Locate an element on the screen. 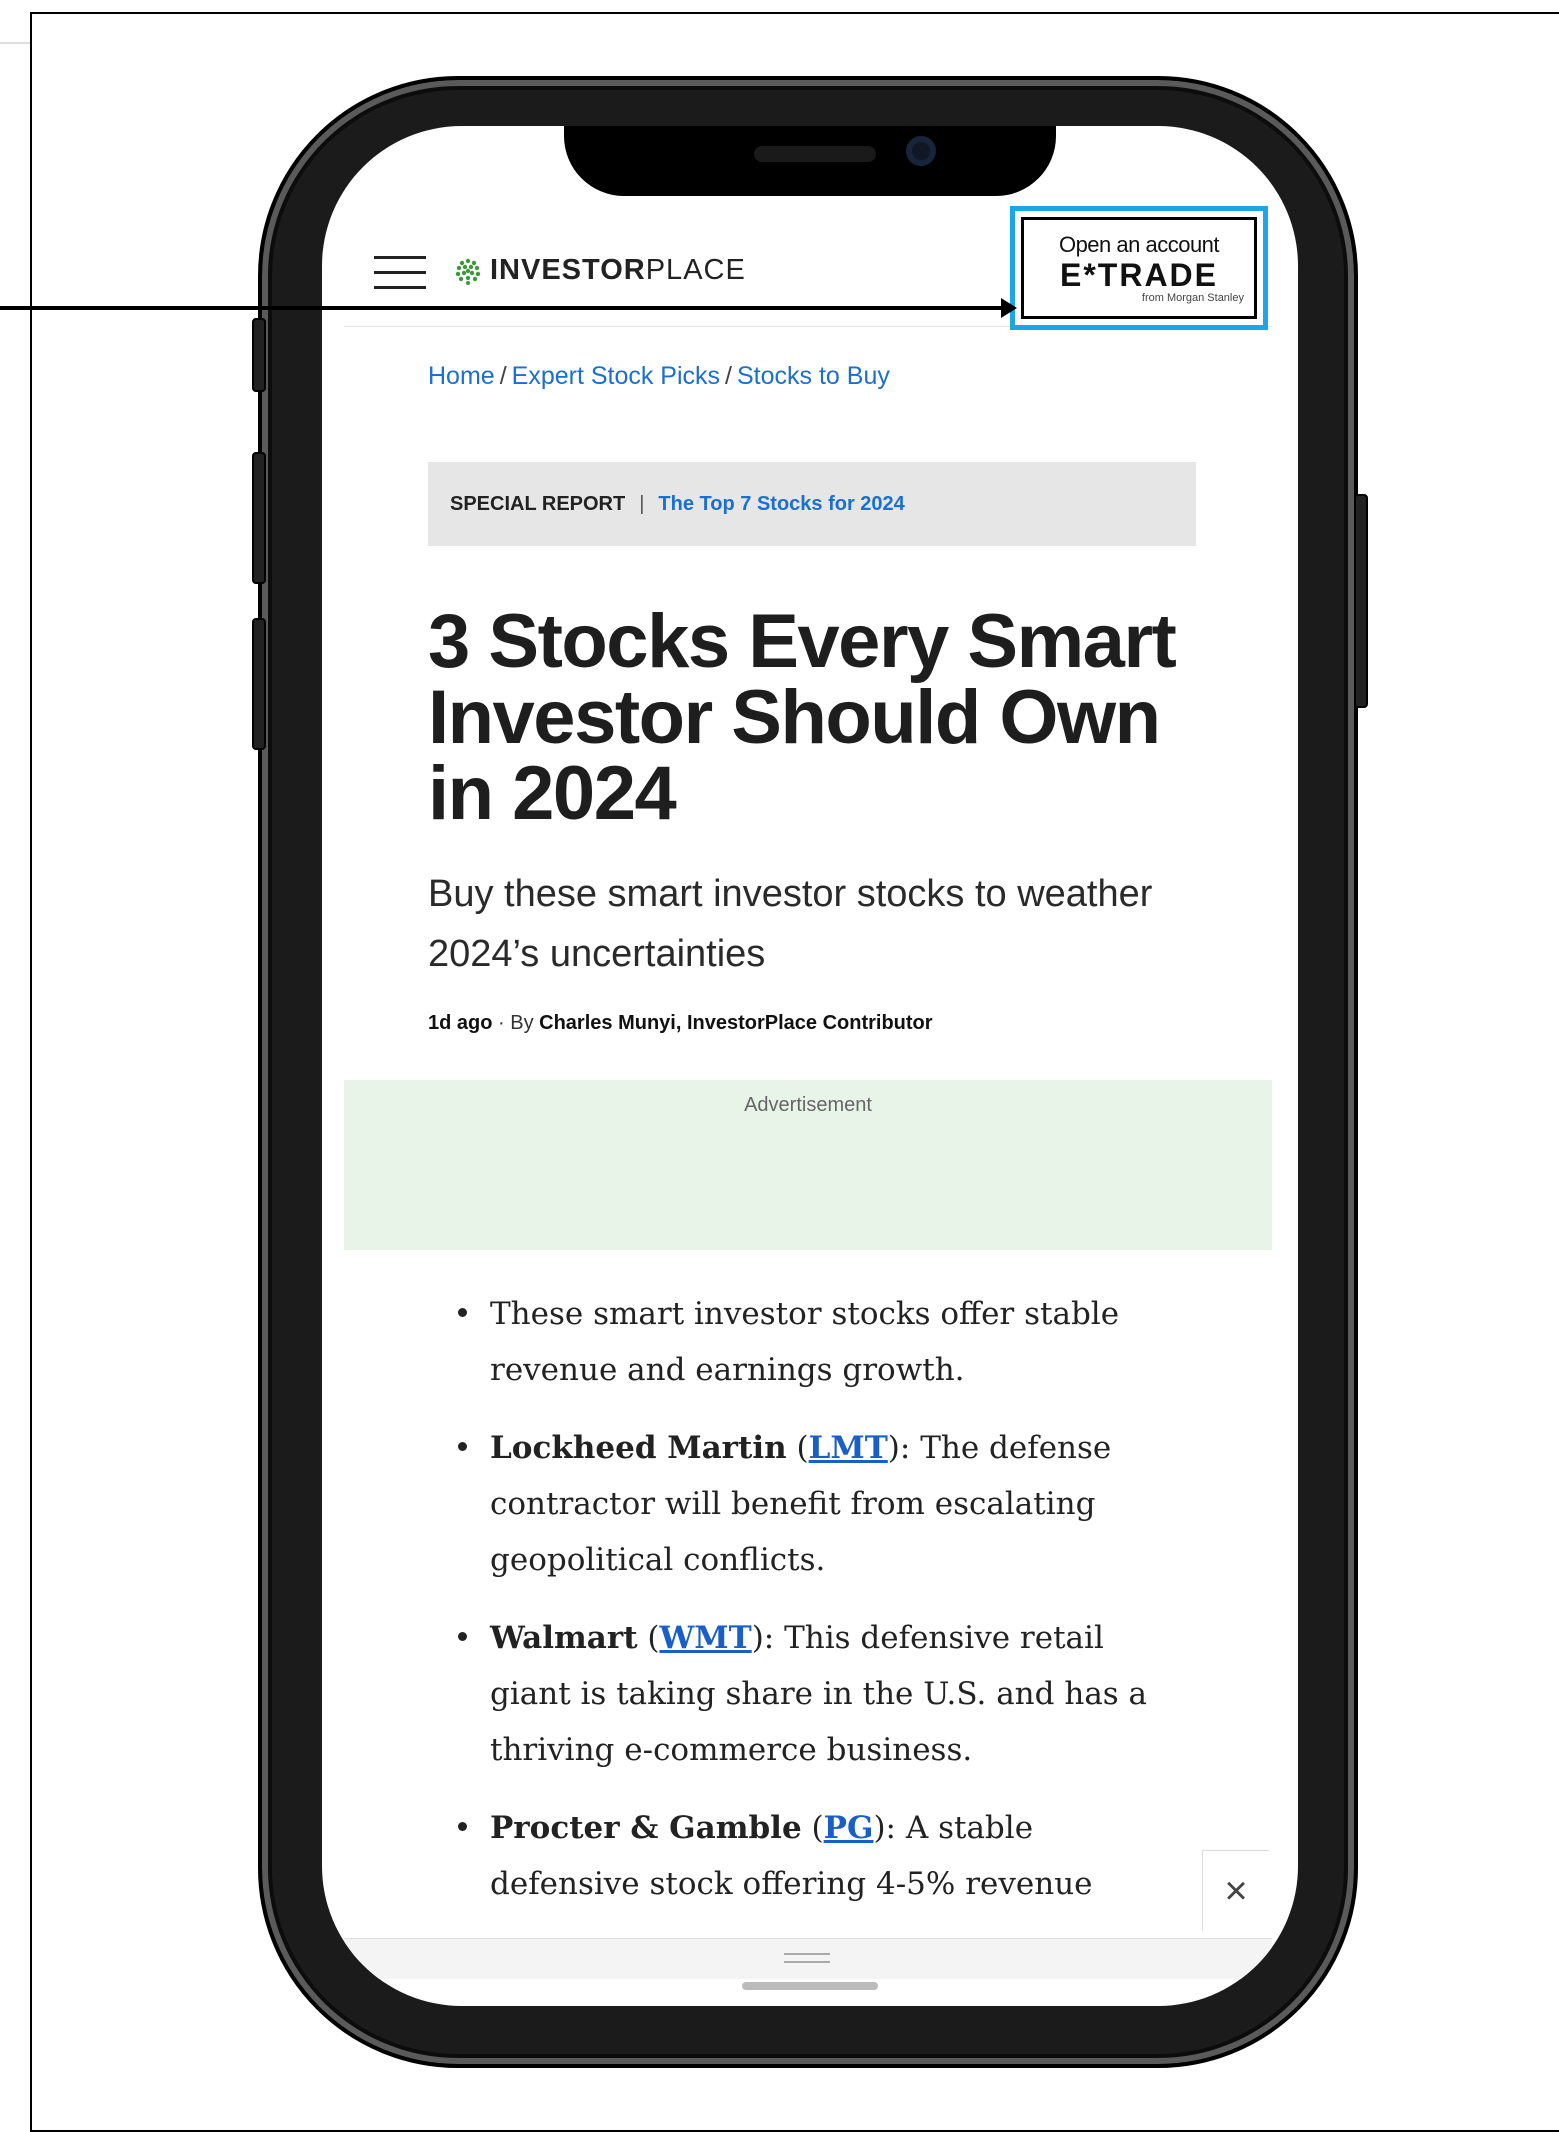  left-edge-divider is located at coordinates (15, 43).